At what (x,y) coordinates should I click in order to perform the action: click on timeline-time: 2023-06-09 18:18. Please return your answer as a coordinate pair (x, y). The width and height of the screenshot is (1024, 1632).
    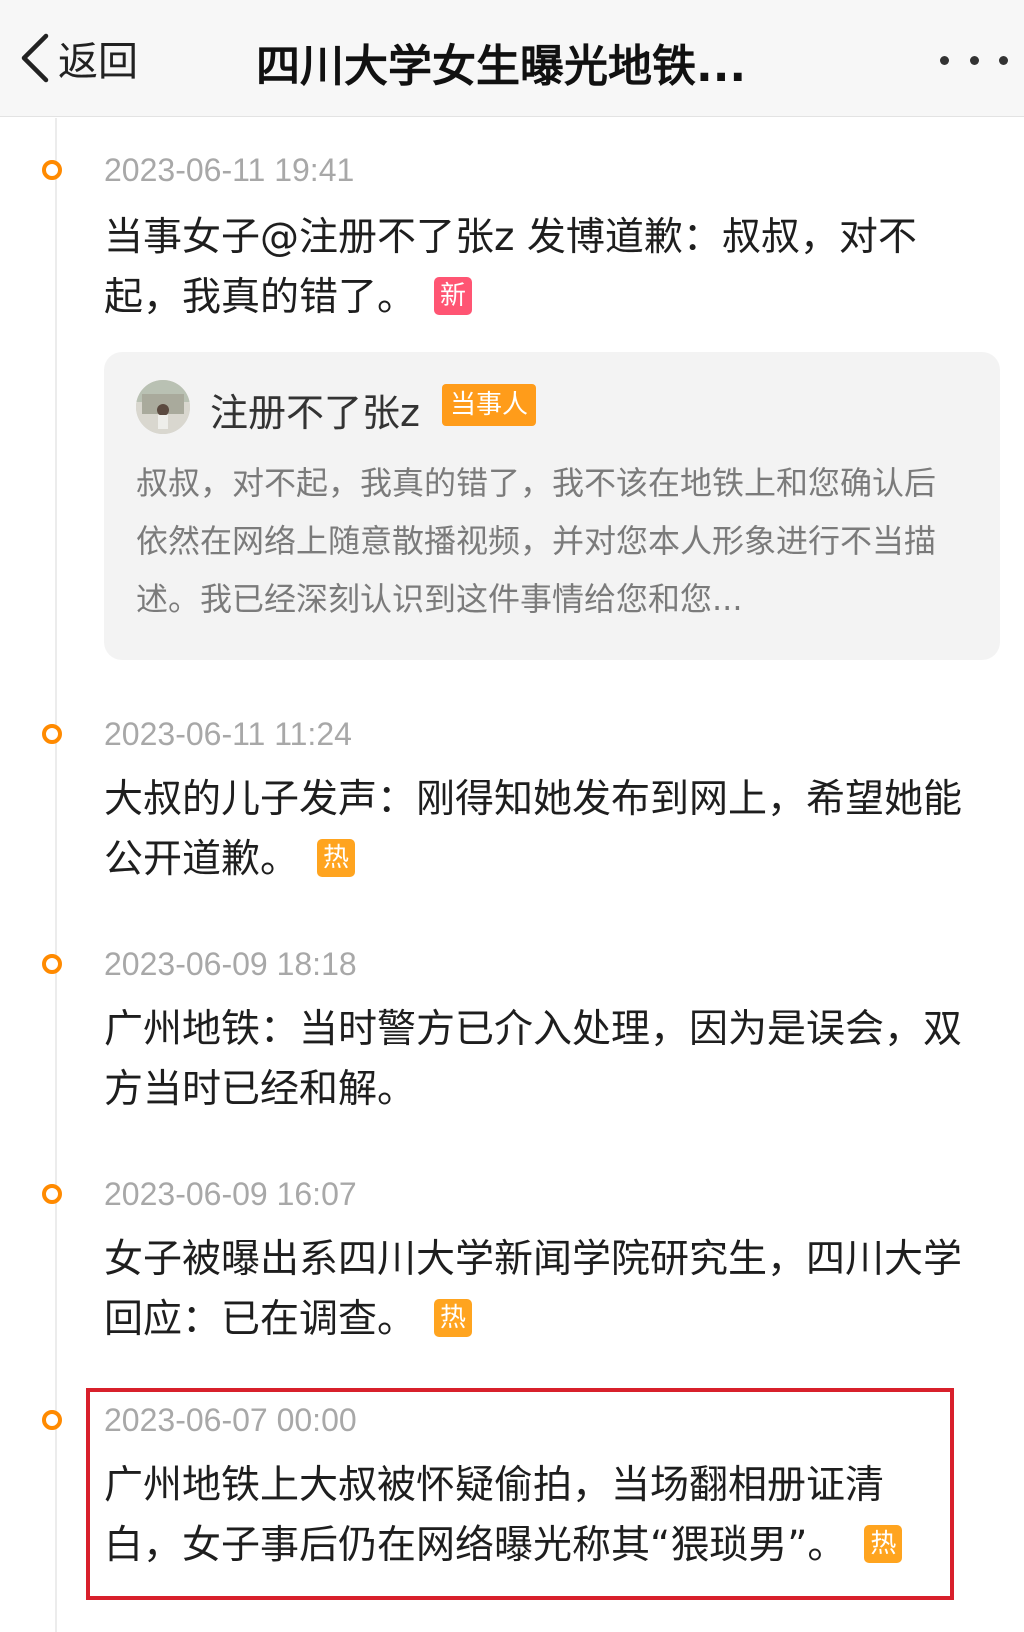
    Looking at the image, I should click on (230, 964).